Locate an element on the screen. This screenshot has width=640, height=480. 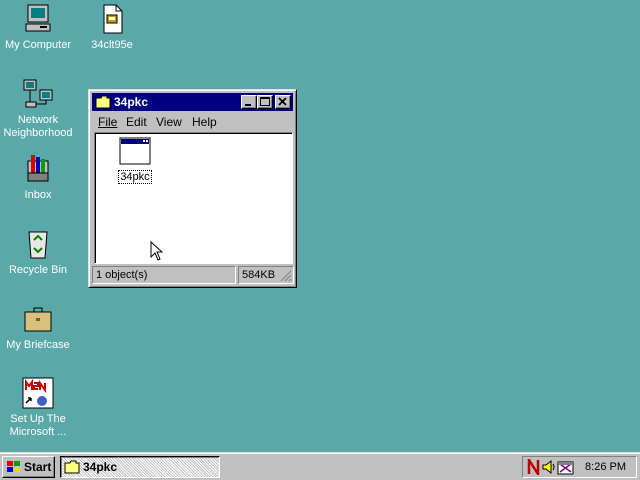
maximize-icon is located at coordinates (265, 101).